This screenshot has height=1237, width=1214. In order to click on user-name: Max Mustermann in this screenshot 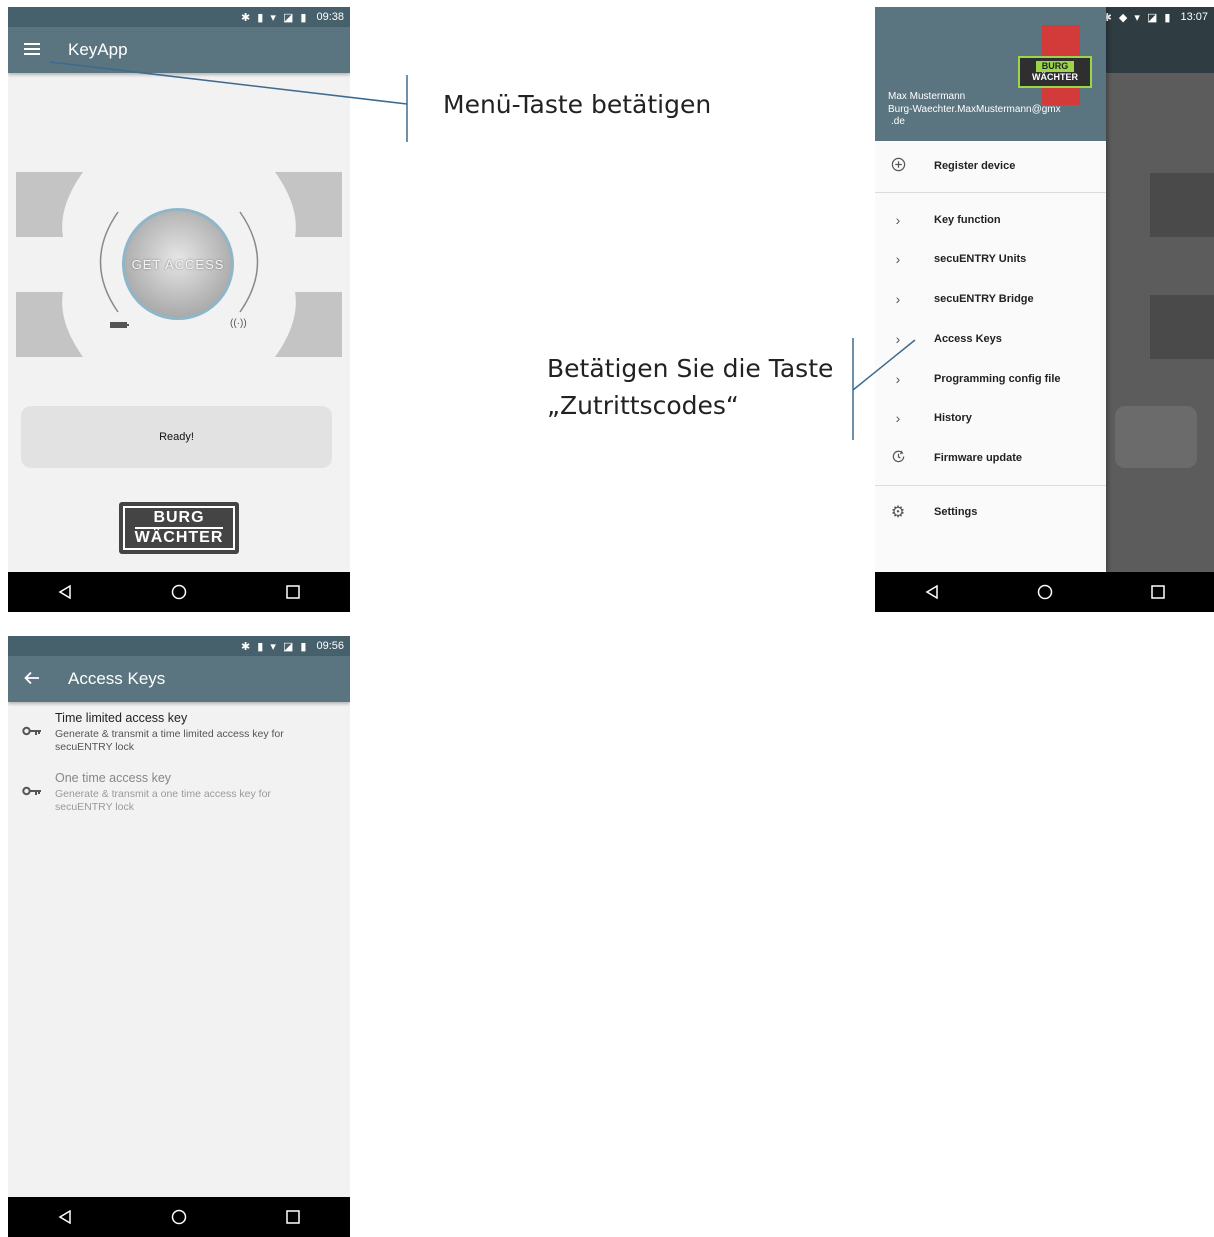, I will do `click(927, 96)`.